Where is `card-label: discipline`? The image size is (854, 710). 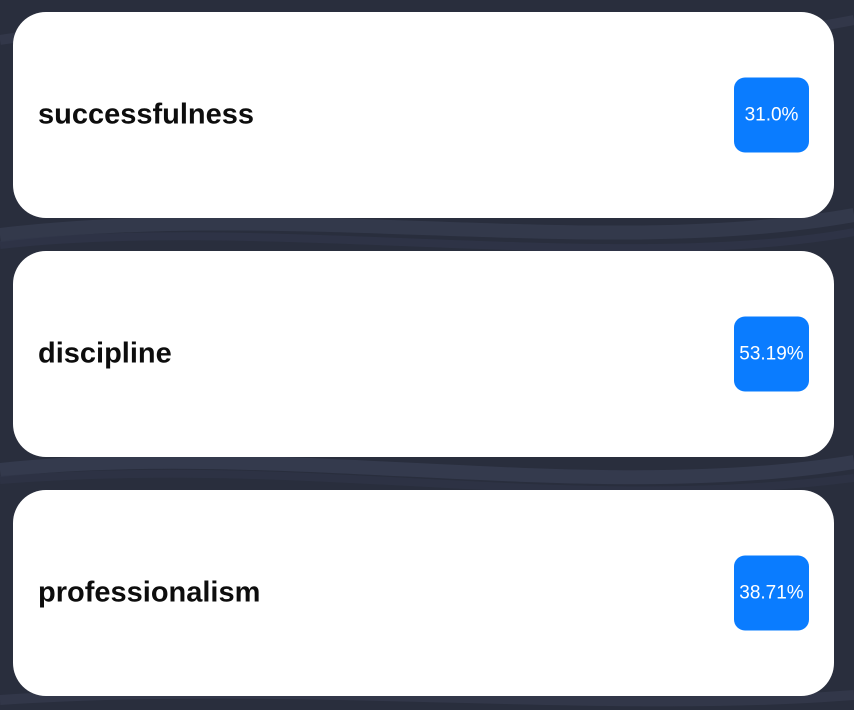
card-label: discipline is located at coordinates (105, 353).